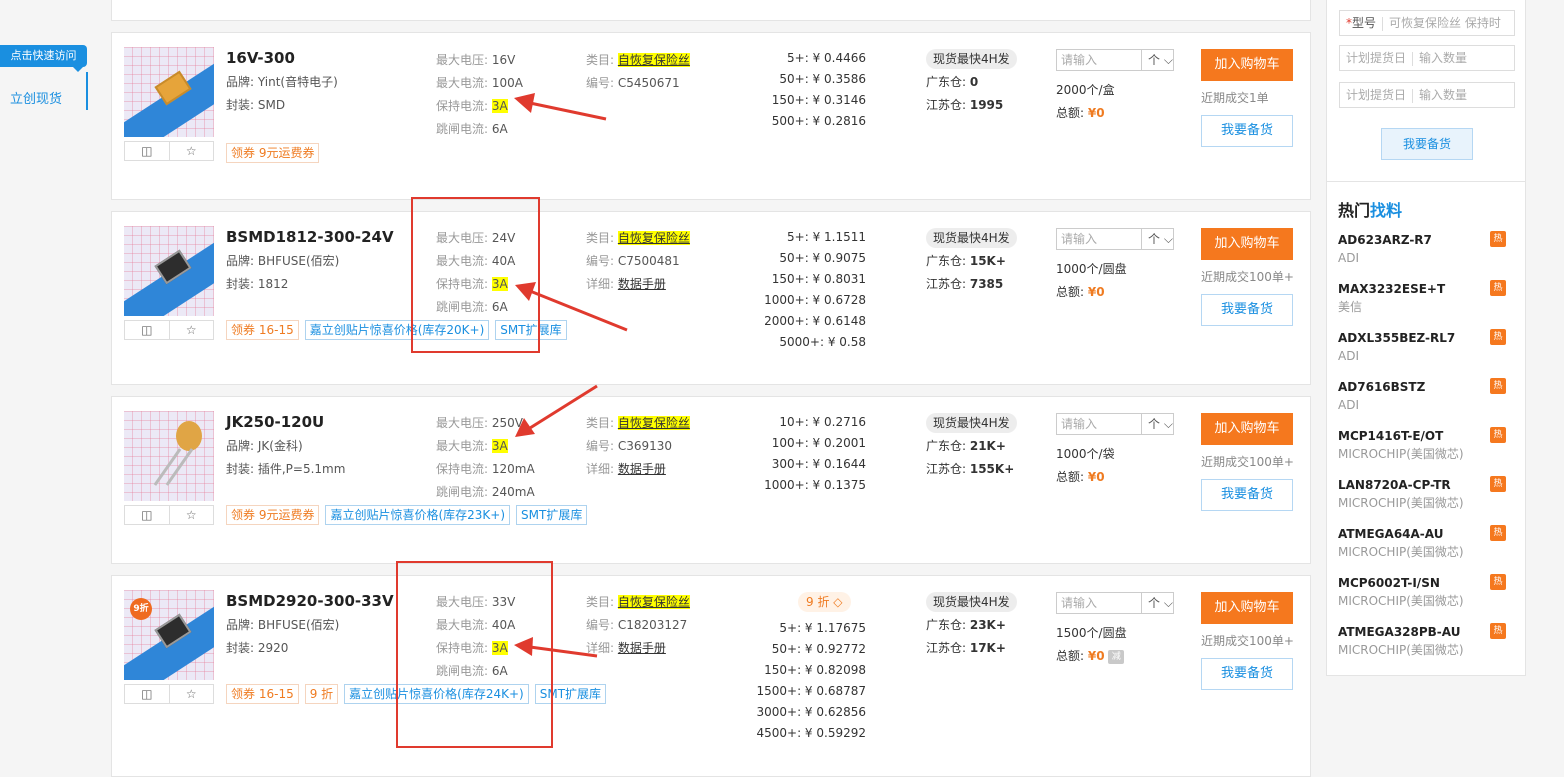 The height and width of the screenshot is (777, 1564). What do you see at coordinates (255, 104) in the screenshot?
I see `package-line: 封装: SMD` at bounding box center [255, 104].